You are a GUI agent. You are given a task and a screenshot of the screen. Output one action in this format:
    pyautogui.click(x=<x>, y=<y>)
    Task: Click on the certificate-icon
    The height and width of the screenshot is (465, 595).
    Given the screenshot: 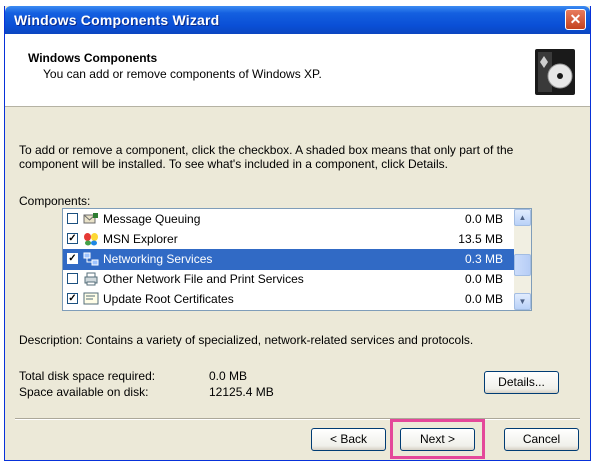 What is the action you would take?
    pyautogui.click(x=91, y=298)
    